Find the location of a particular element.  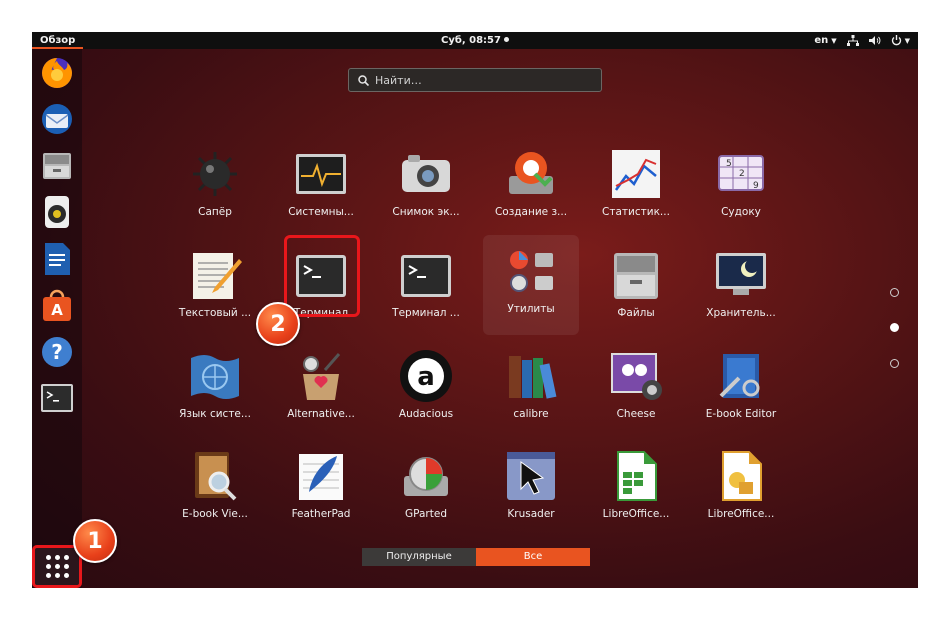

software-center-icon: A is located at coordinates (57, 305).